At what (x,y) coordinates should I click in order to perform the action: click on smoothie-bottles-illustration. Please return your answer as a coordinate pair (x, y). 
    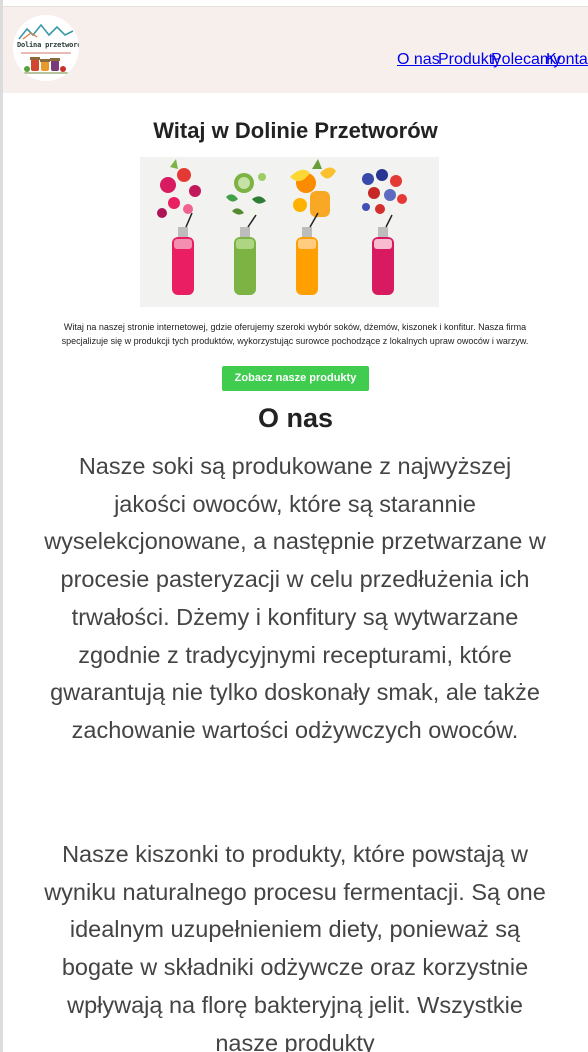
    Looking at the image, I should click on (289, 232).